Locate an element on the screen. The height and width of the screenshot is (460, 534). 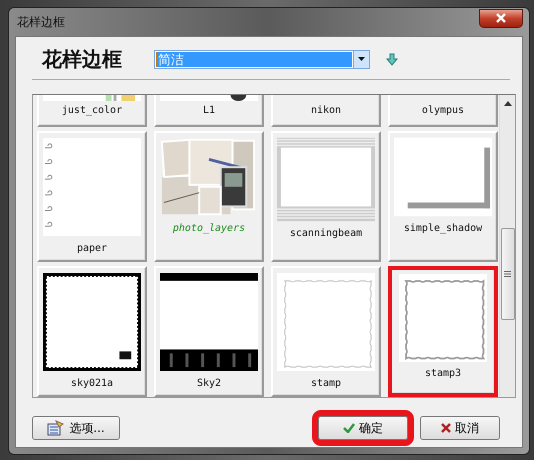
frame-tile: just_color is located at coordinates (92, 111).